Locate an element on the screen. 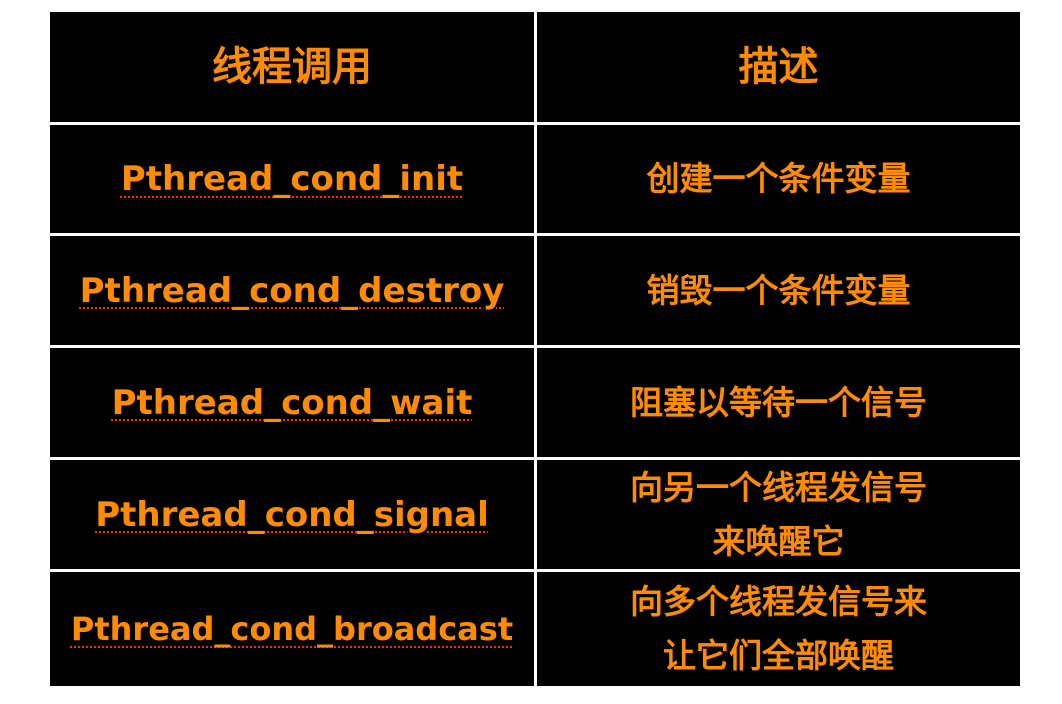 The image size is (1062, 704). function-name: Pthread_cond_destroy is located at coordinates (292, 290).